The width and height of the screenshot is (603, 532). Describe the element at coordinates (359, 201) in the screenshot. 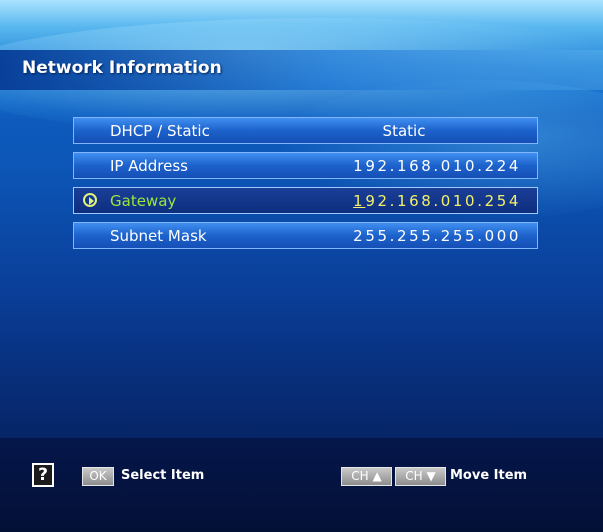

I see `edit-cursor-digit: 1` at that location.